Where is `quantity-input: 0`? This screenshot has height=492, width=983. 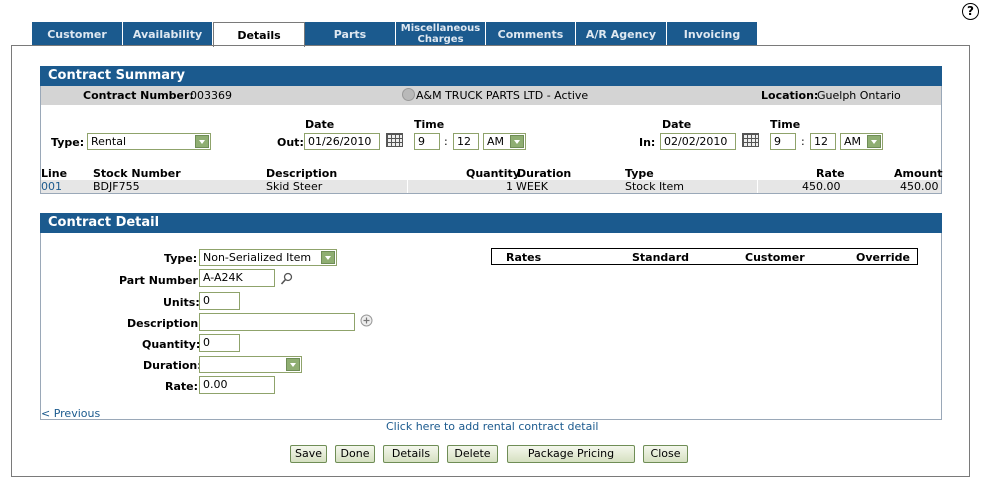
quantity-input: 0 is located at coordinates (219, 343).